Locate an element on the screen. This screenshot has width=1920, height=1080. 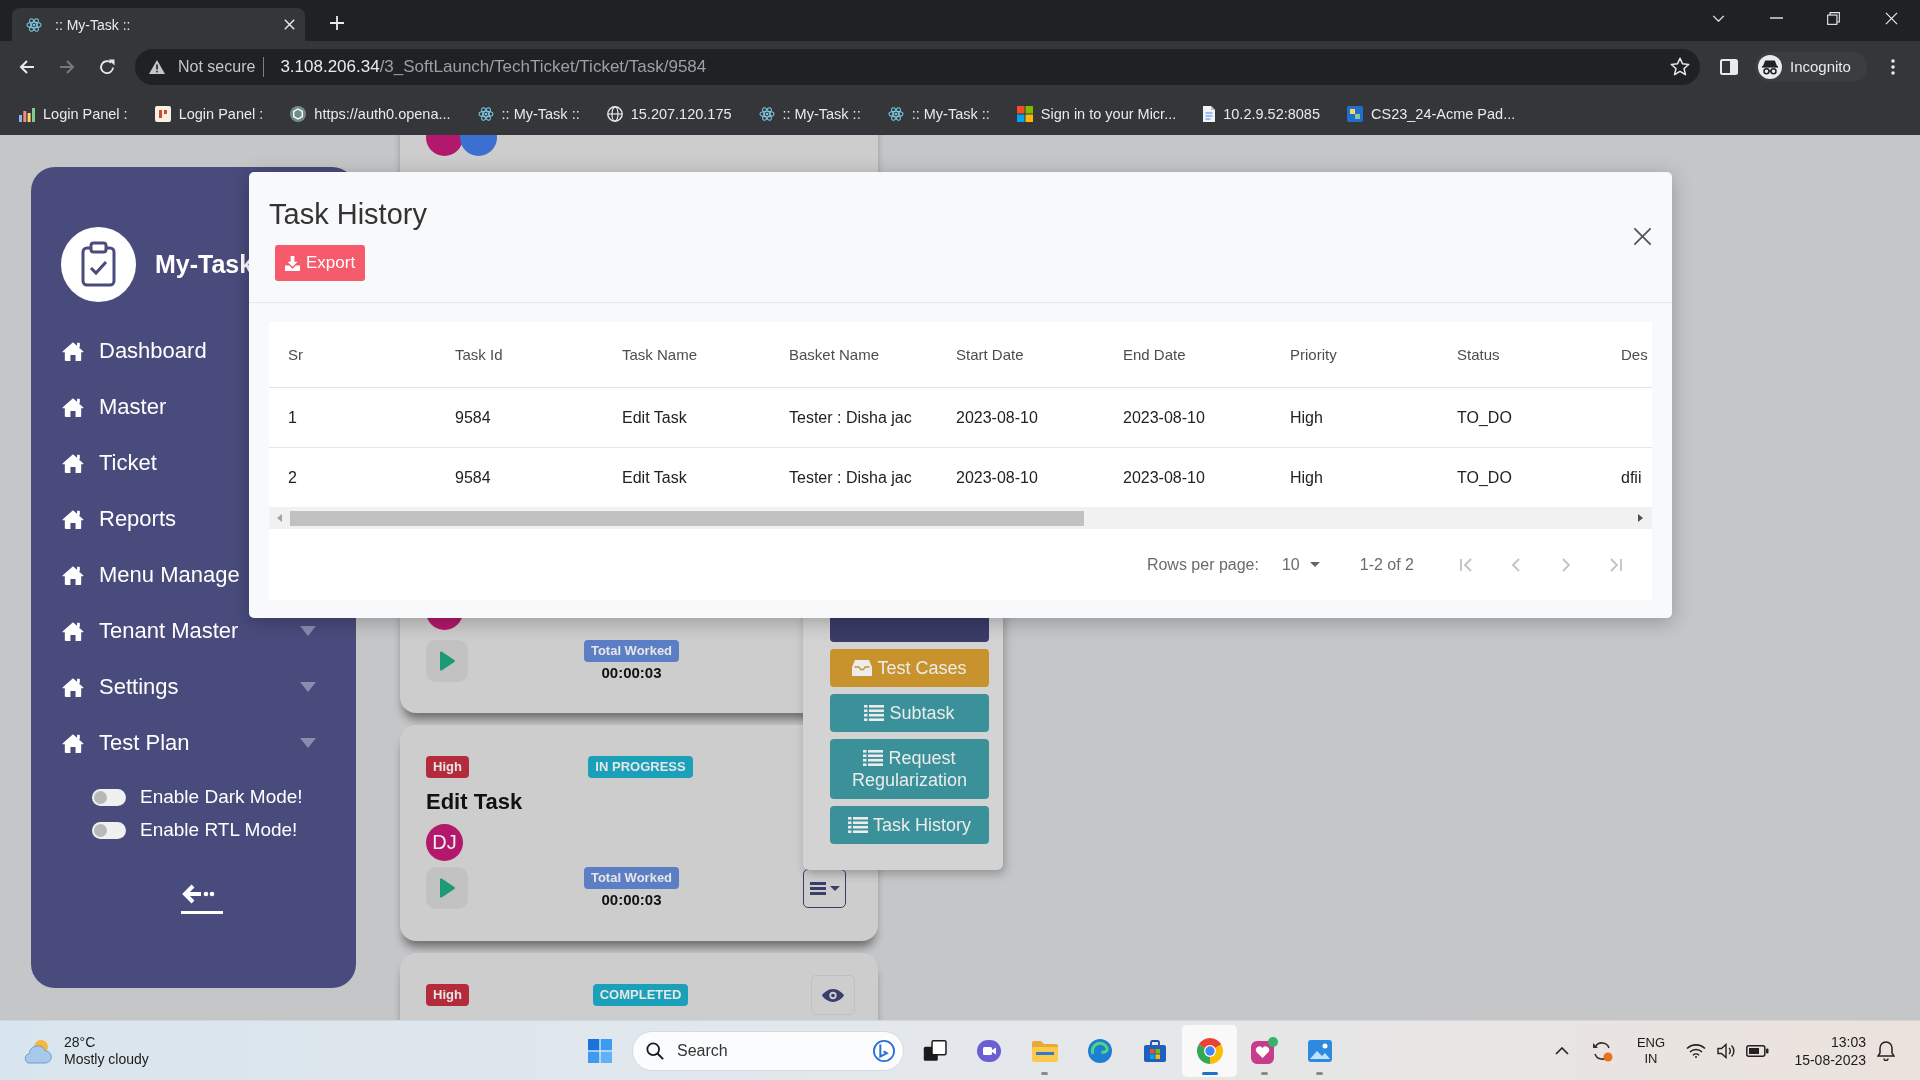
star-icon is located at coordinates (1680, 66).